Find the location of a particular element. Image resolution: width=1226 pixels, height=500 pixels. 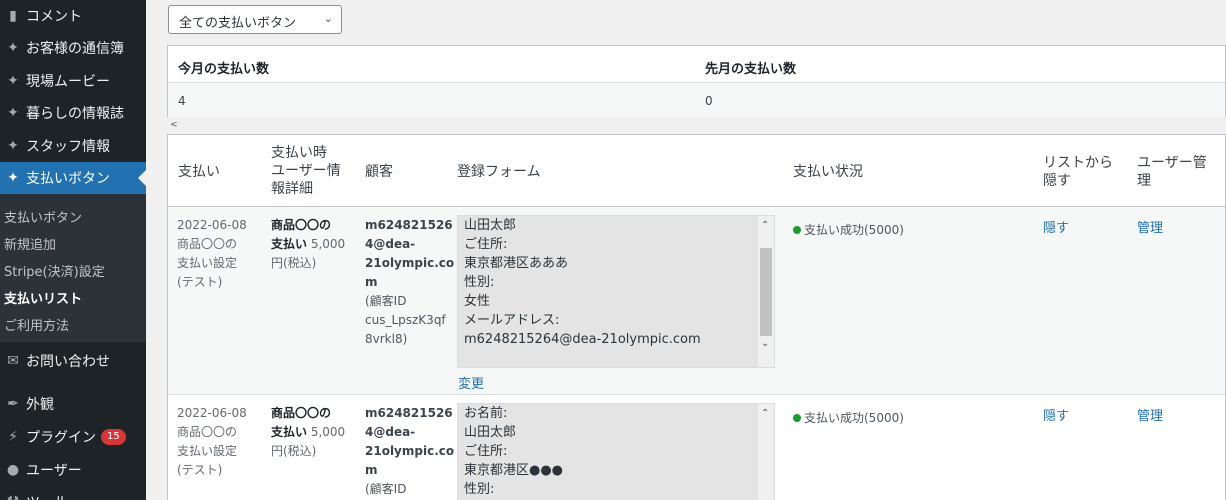

menu-users: ● ユーザー is located at coordinates (73, 470).